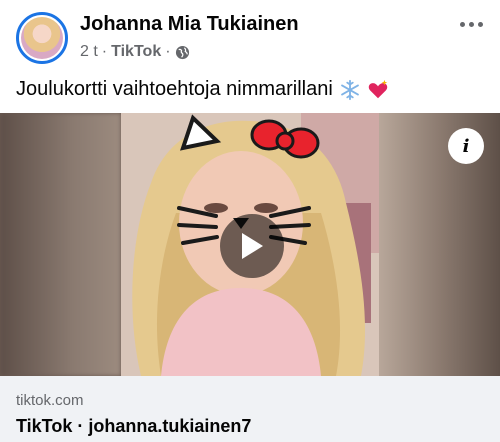  I want to click on post-source: TikTok, so click(136, 51).